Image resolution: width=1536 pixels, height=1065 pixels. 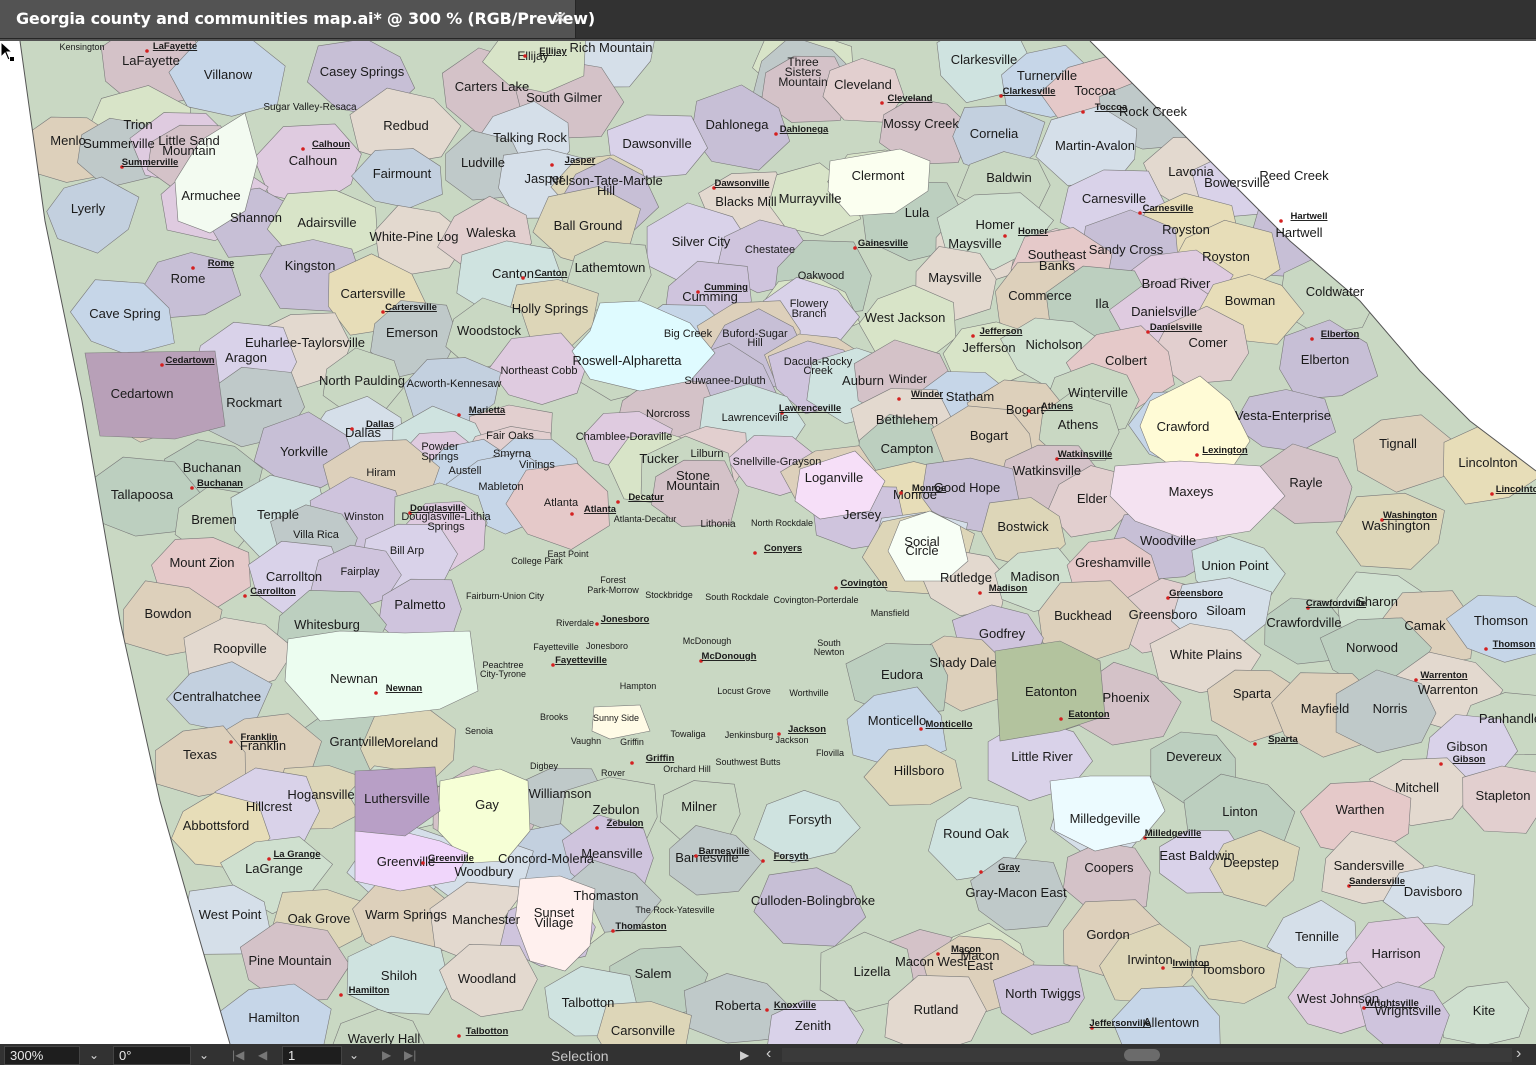 I want to click on map-label: Springs, so click(x=446, y=527).